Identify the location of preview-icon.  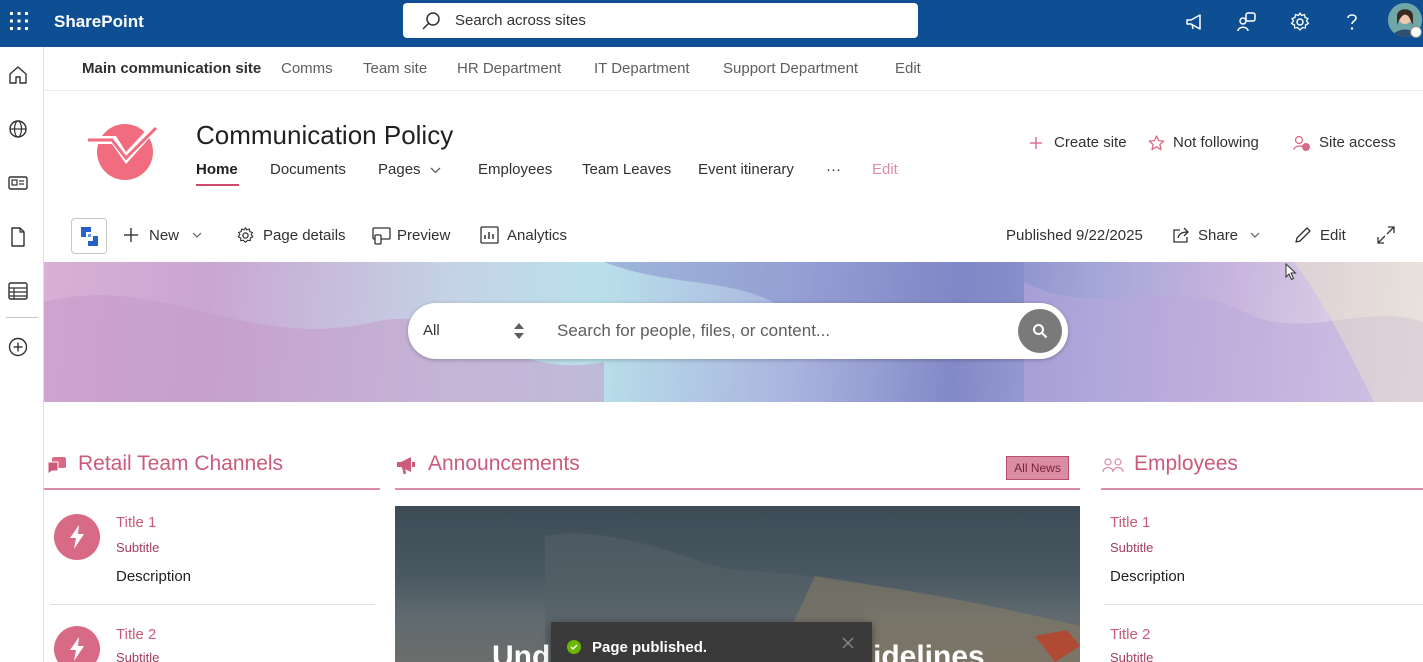
(381, 235).